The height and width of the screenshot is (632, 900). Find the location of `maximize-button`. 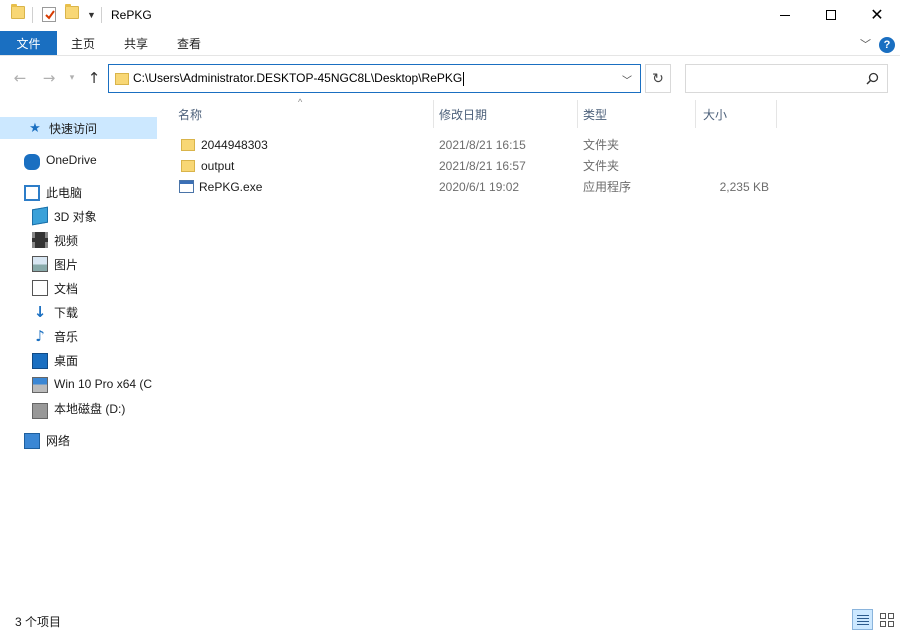

maximize-button is located at coordinates (831, 15).